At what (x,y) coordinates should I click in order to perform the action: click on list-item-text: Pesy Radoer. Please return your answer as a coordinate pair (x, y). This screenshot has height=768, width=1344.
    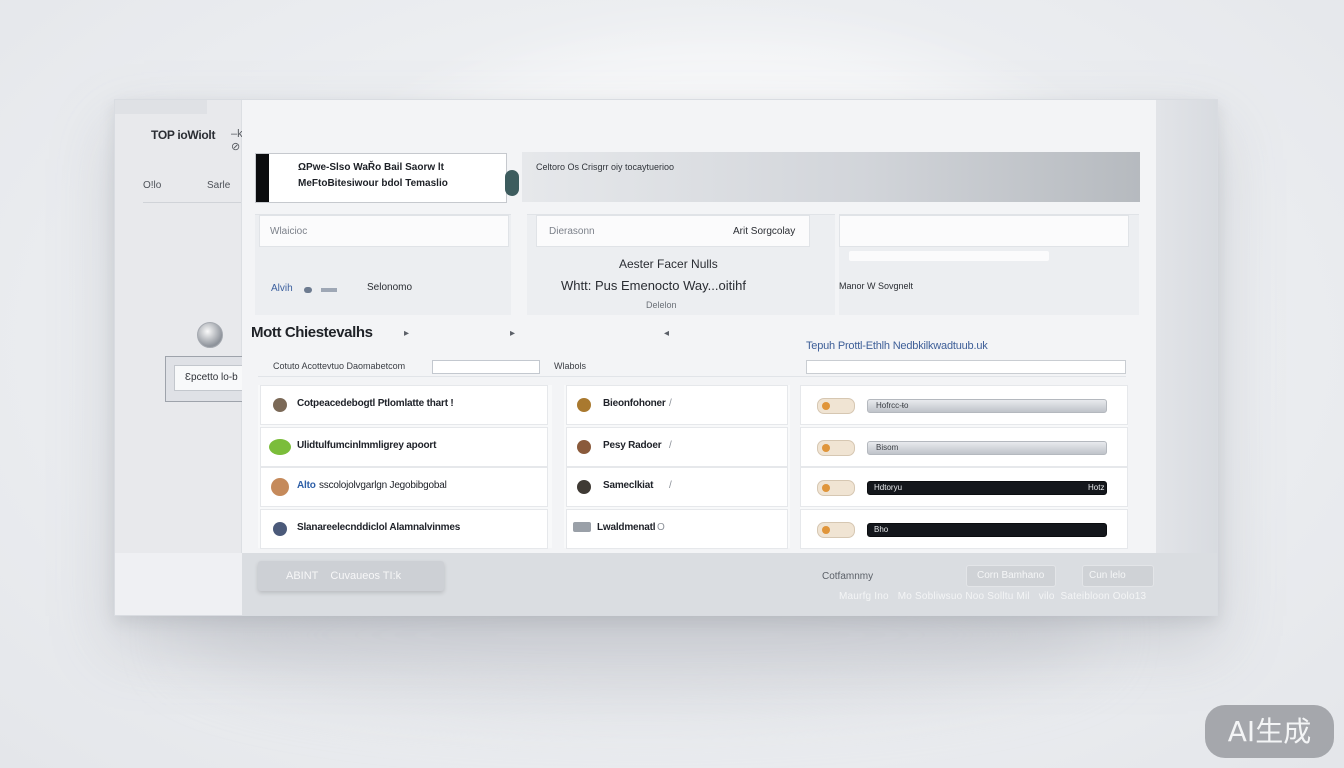
    Looking at the image, I should click on (632, 445).